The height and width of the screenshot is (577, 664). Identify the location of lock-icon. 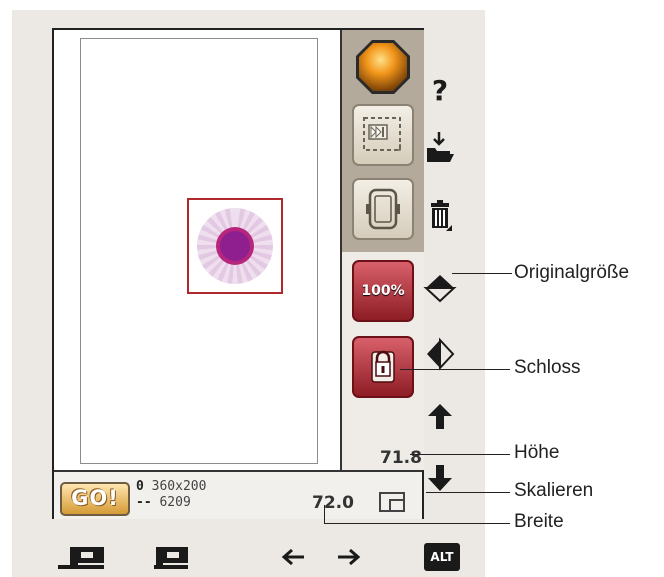
(383, 366).